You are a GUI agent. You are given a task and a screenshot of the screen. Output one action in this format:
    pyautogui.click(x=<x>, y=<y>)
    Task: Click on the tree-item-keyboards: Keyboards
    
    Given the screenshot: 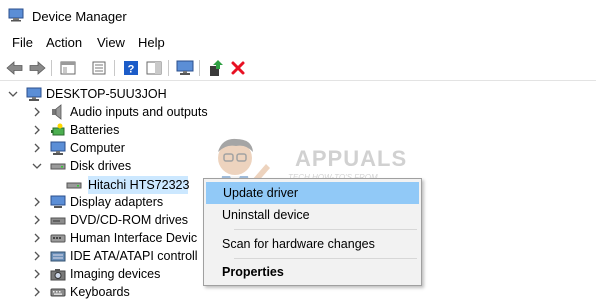 What is the action you would take?
    pyautogui.click(x=81, y=292)
    